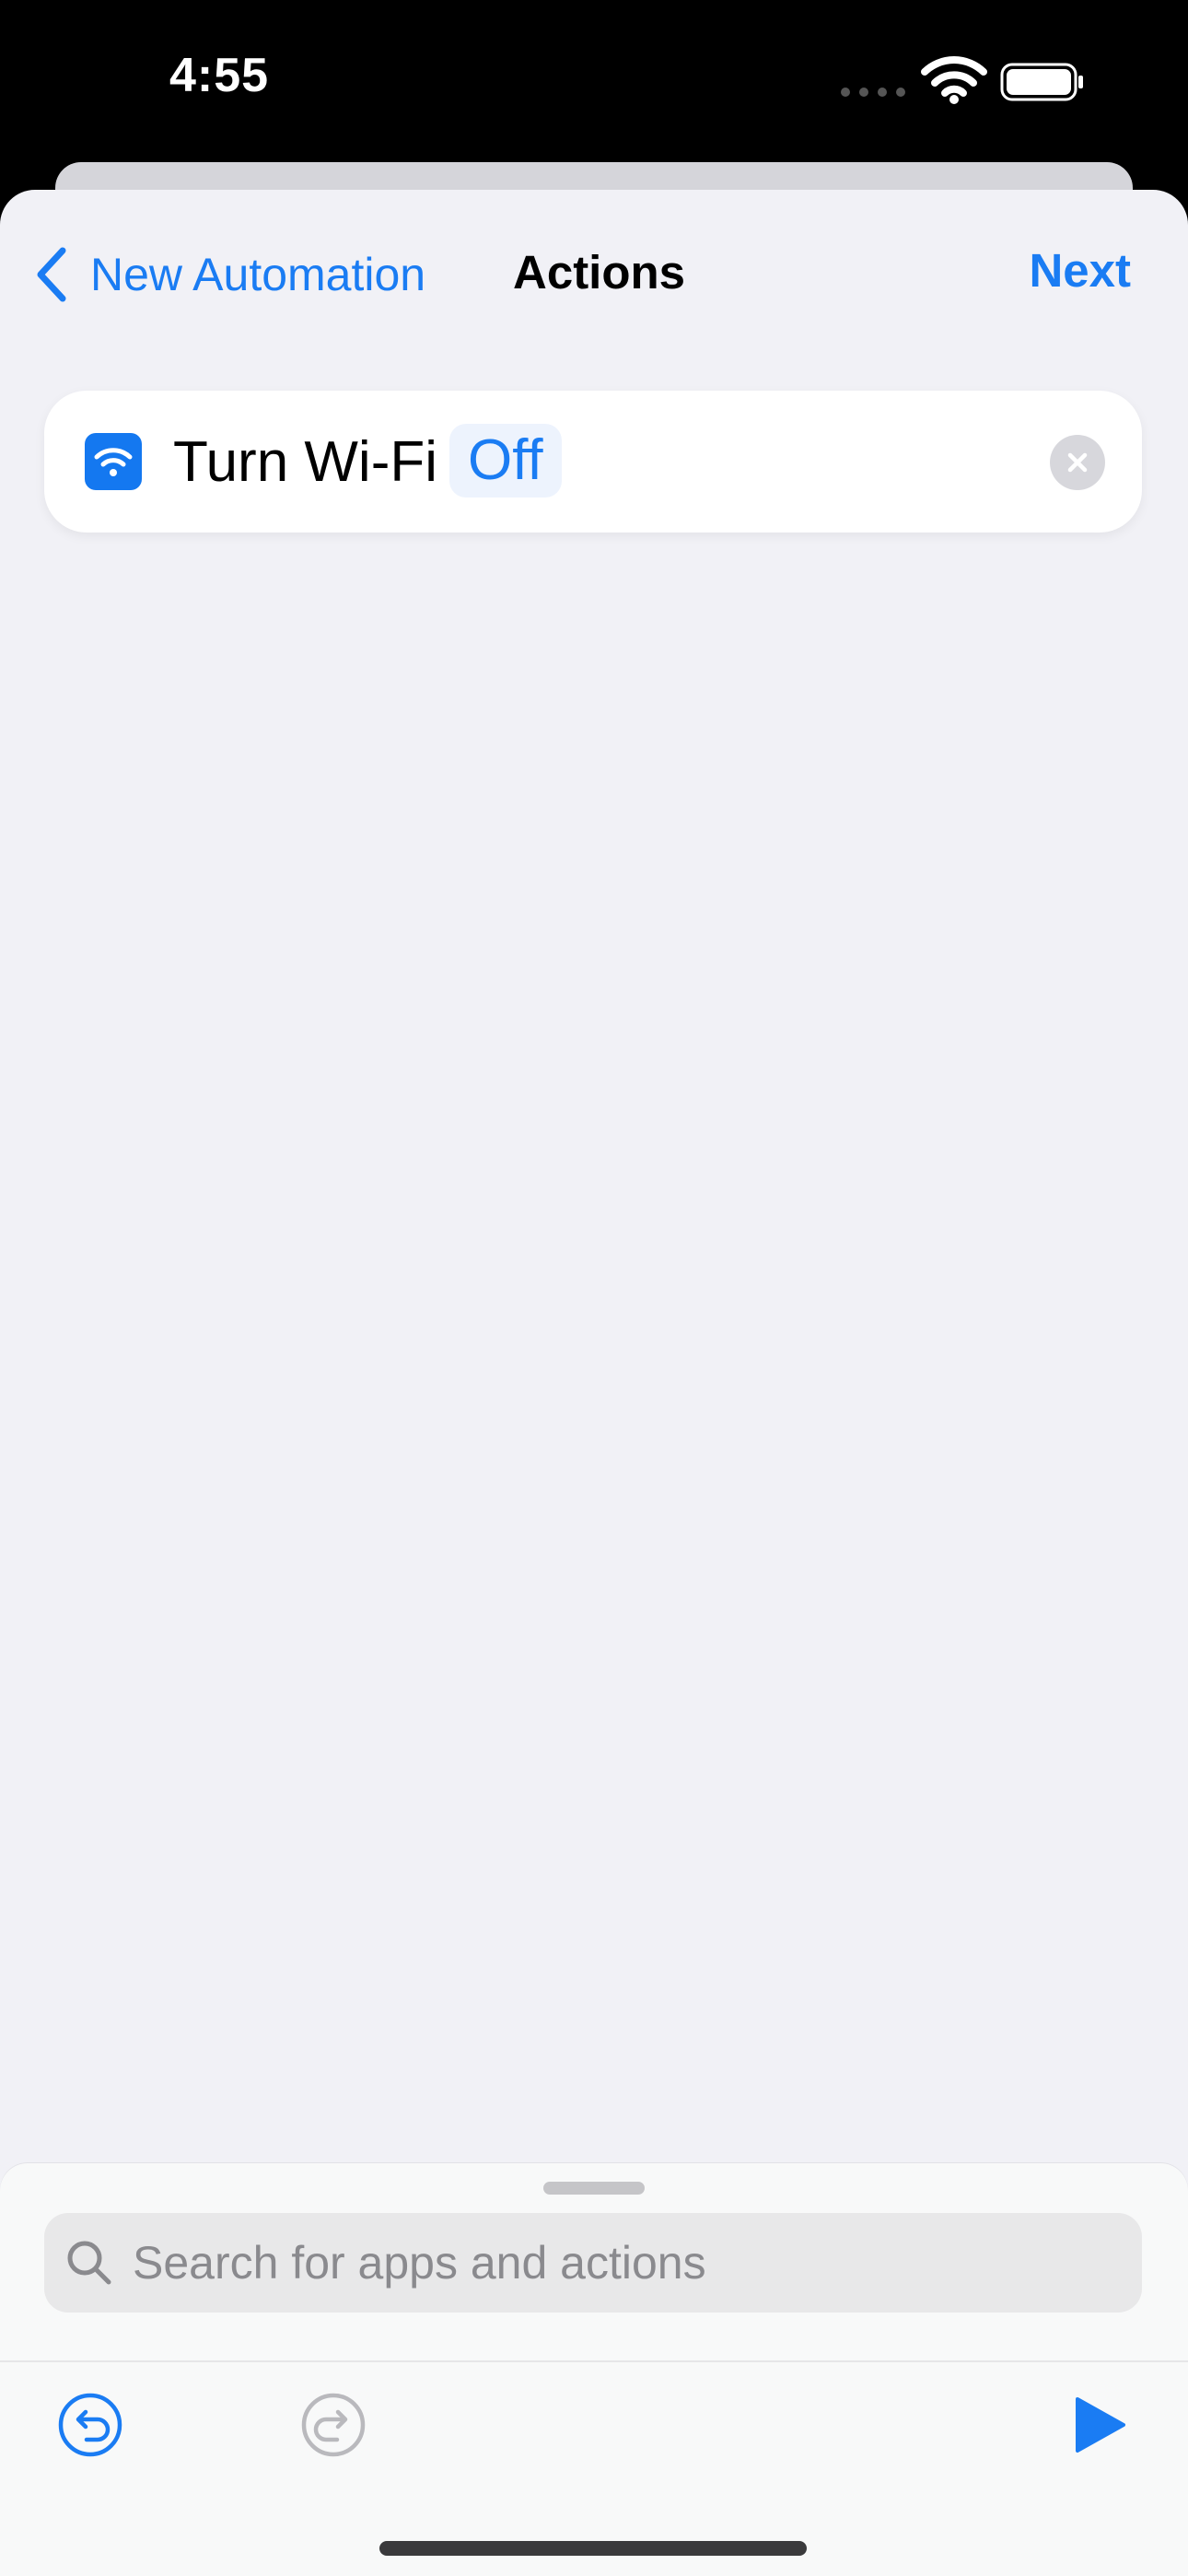 This screenshot has width=1188, height=2576. I want to click on back-button: New Automation, so click(229, 274).